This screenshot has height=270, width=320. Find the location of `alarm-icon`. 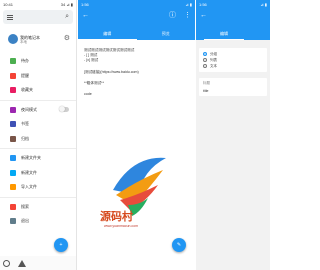

alarm-icon is located at coordinates (13, 75).